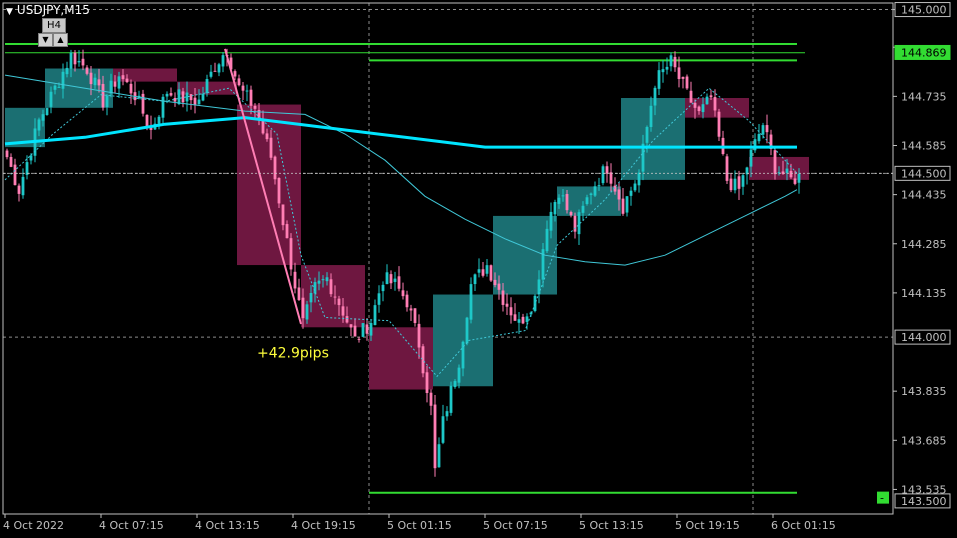 The image size is (957, 538). I want to click on price-label: 144.869, so click(924, 52).